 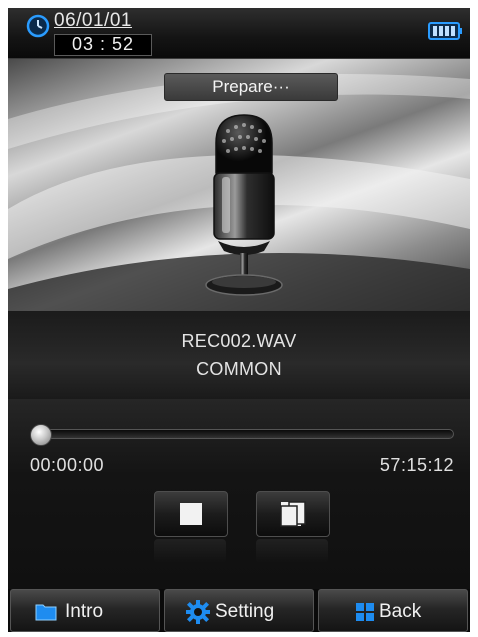 What do you see at coordinates (67, 465) in the screenshot?
I see `elapsed-time: 00:00:00` at bounding box center [67, 465].